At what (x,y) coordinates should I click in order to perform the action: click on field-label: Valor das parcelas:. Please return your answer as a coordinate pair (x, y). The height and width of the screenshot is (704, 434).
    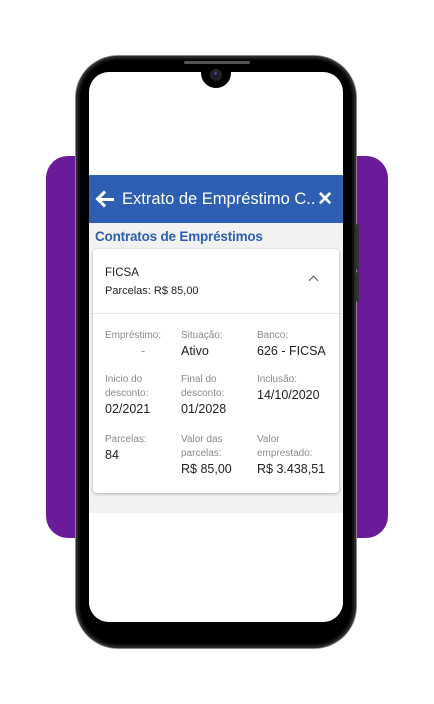
    Looking at the image, I should click on (202, 446).